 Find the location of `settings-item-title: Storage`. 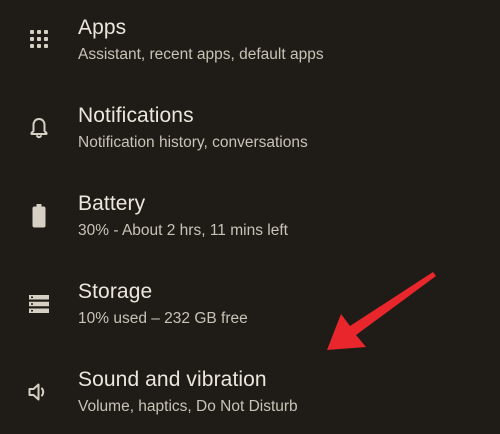

settings-item-title: Storage is located at coordinates (115, 291).